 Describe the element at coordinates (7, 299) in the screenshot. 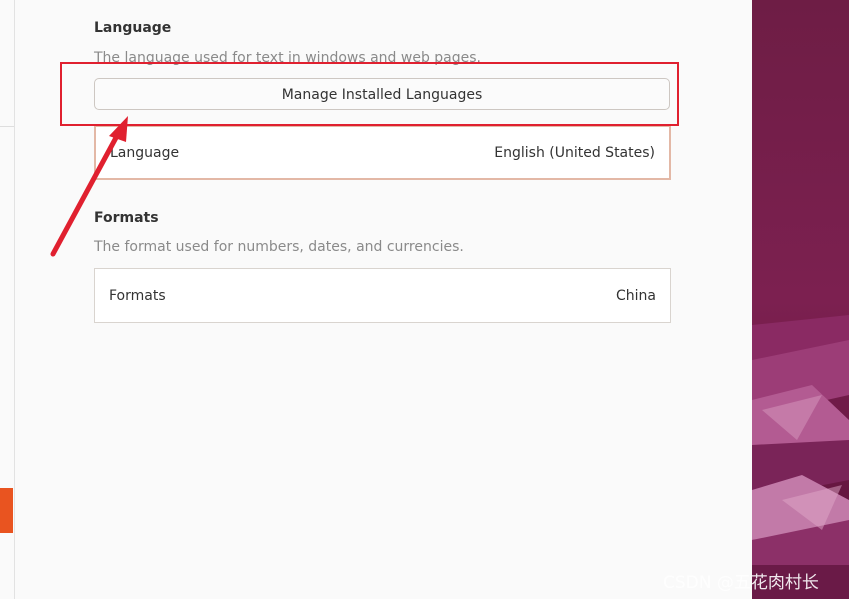

I see `sidebar-edge` at that location.